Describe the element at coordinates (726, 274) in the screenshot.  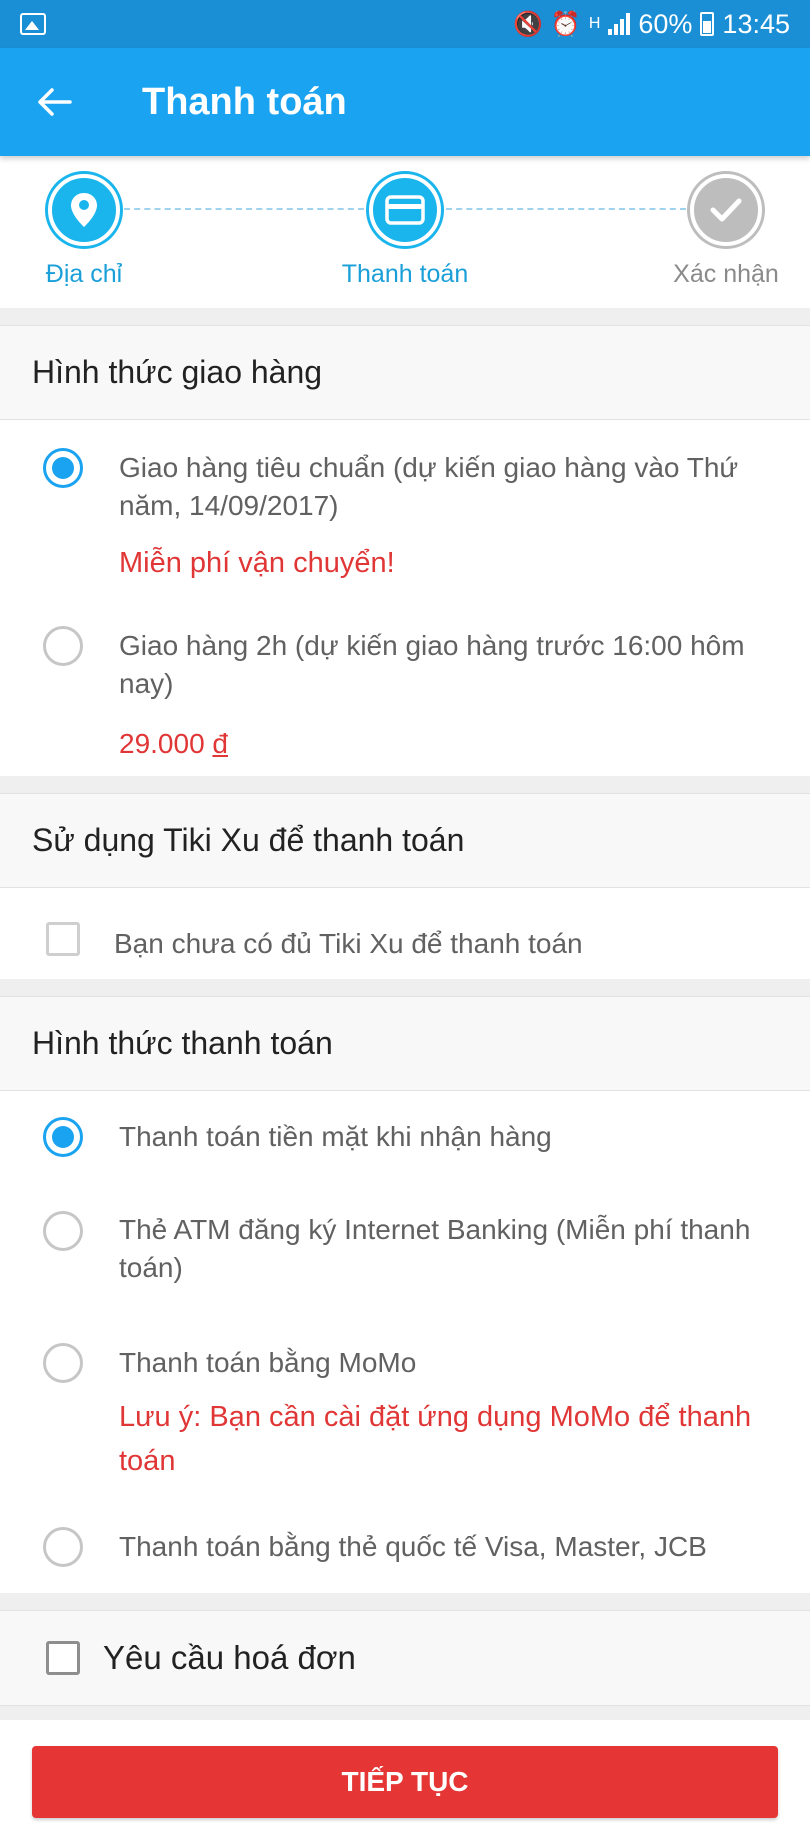
I see `step-confirm-label: Xác nhận` at that location.